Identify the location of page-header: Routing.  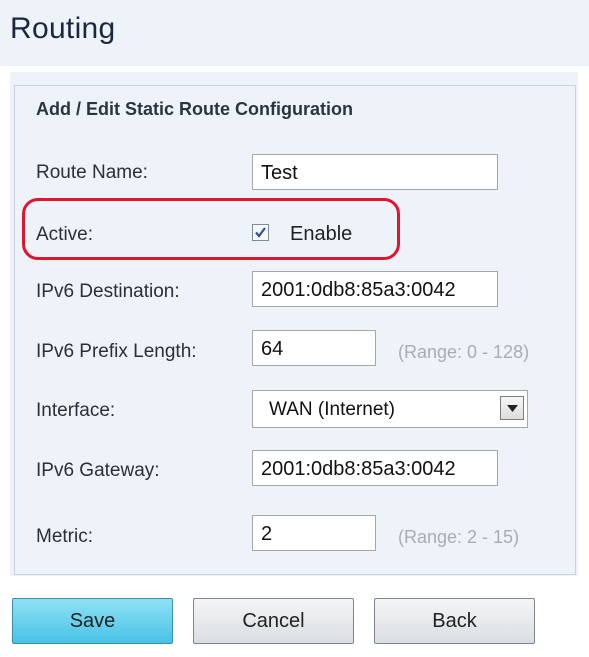
(294, 33).